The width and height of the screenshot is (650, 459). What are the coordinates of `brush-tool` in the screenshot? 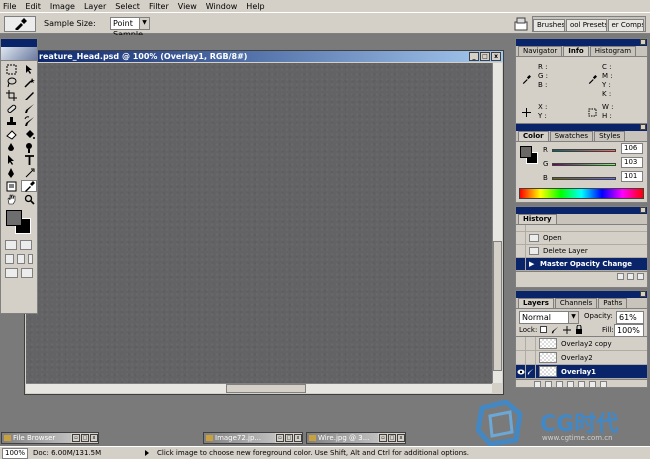 It's located at (29, 108).